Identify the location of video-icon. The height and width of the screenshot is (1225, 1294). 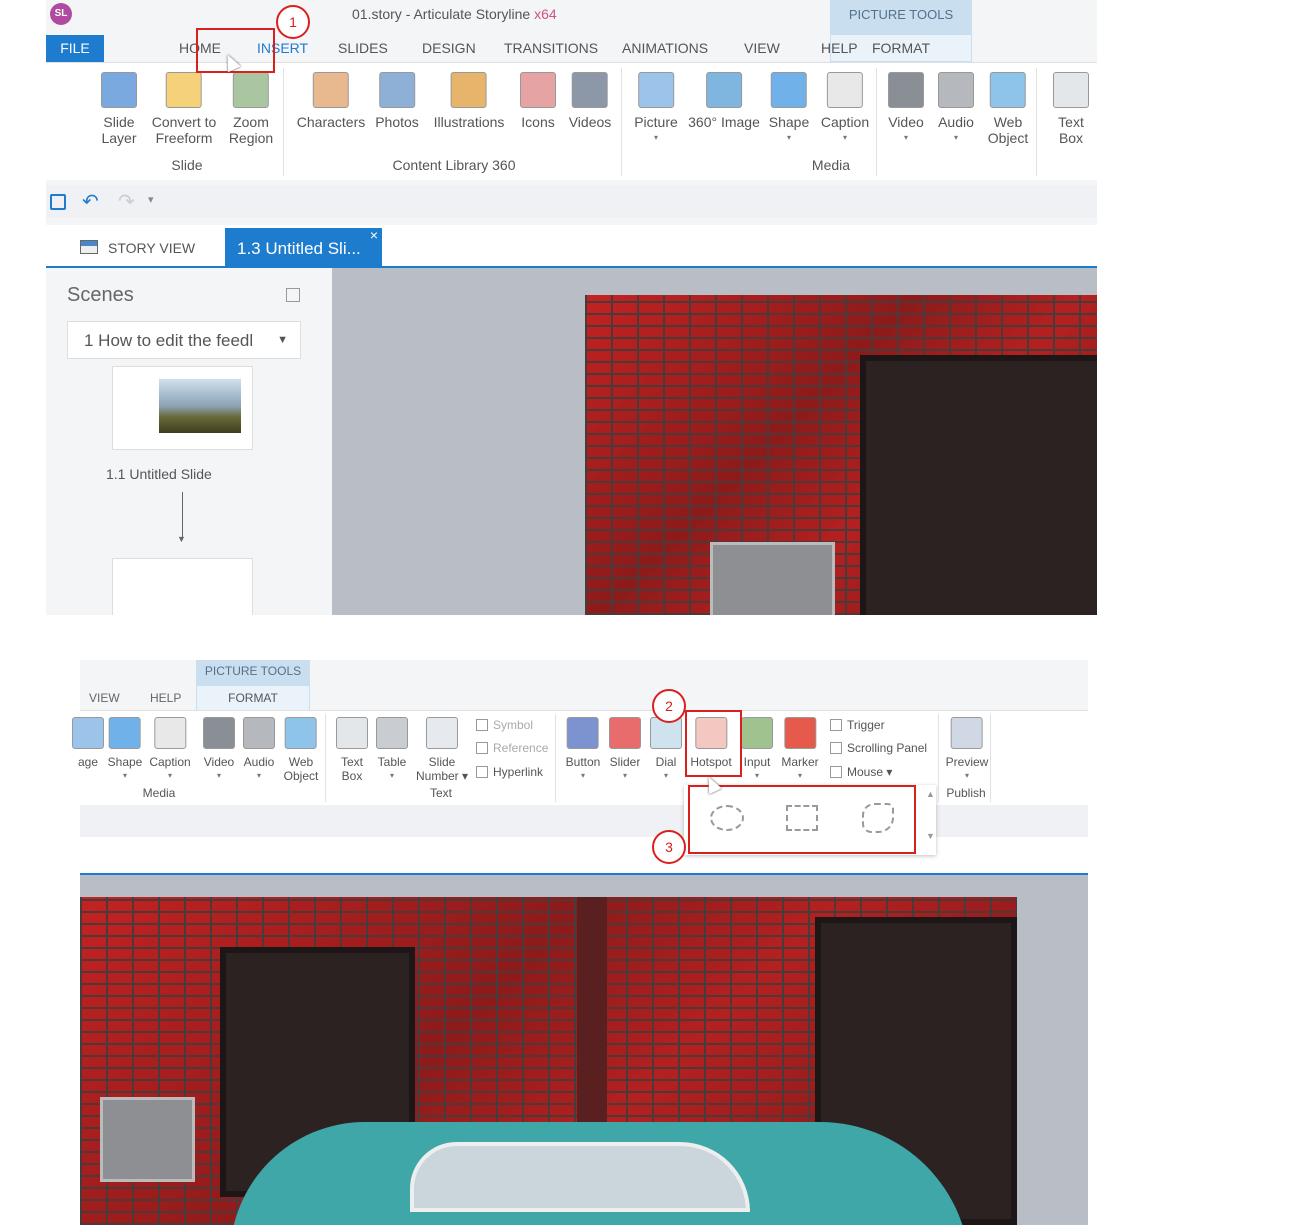
(219, 733).